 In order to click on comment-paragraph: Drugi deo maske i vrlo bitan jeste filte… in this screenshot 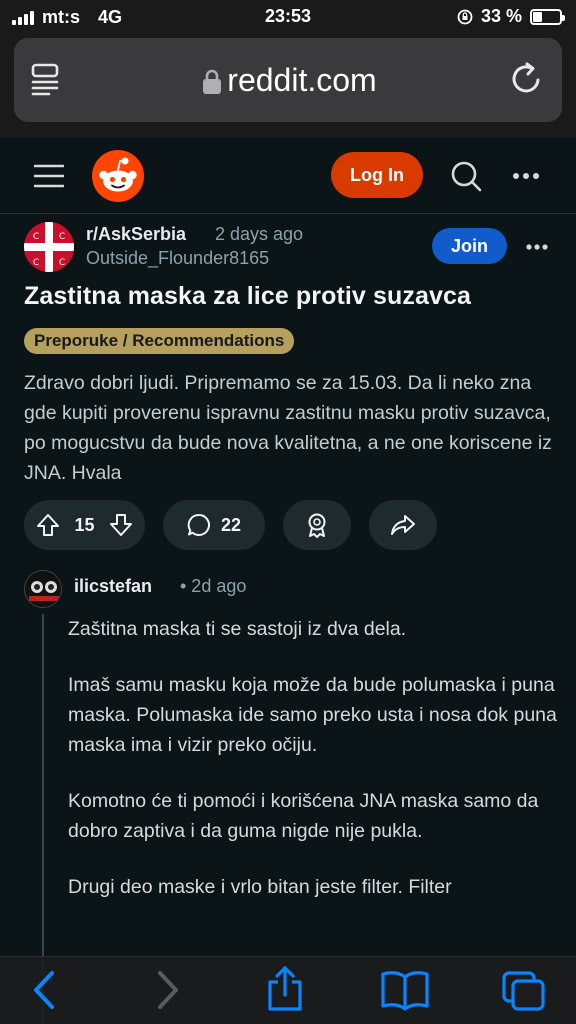, I will do `click(260, 887)`.